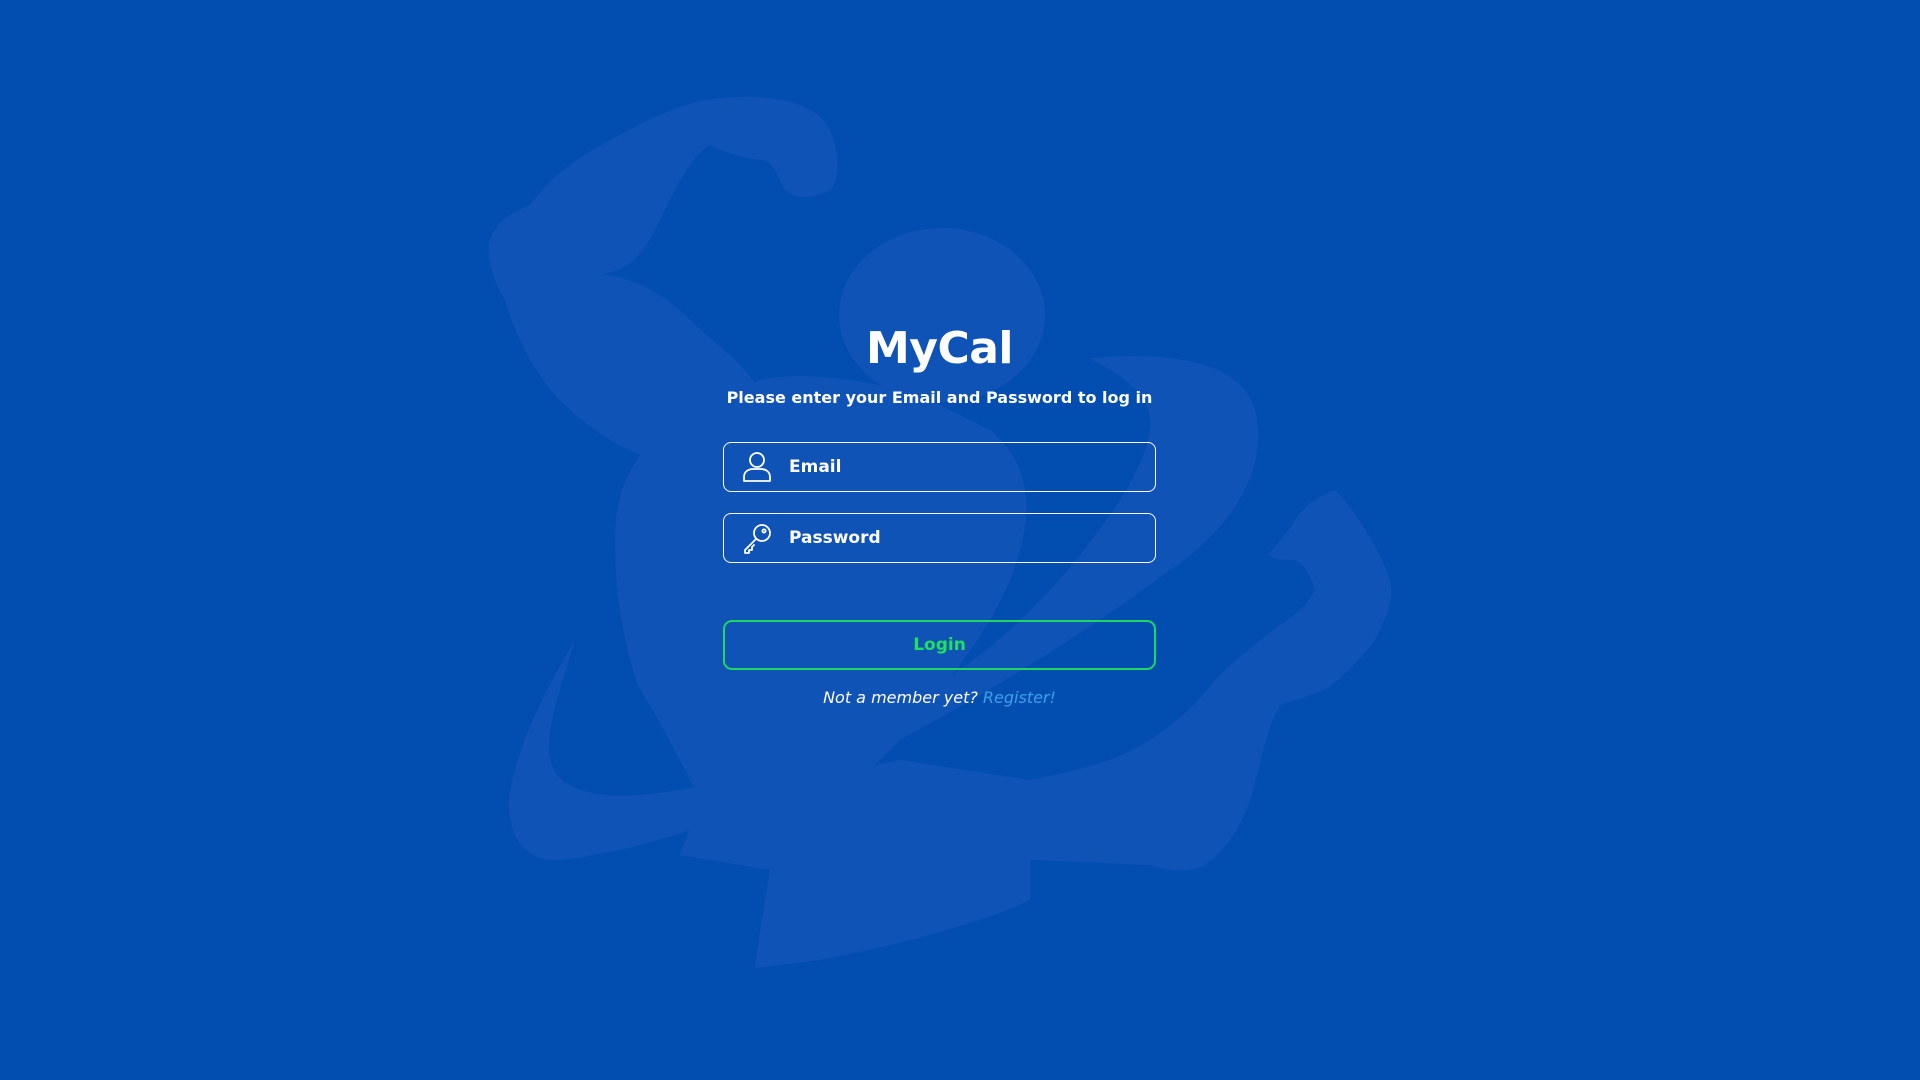 Image resolution: width=1920 pixels, height=1080 pixels. What do you see at coordinates (900, 697) in the screenshot?
I see `register-prompt-text: Not a member yet?` at bounding box center [900, 697].